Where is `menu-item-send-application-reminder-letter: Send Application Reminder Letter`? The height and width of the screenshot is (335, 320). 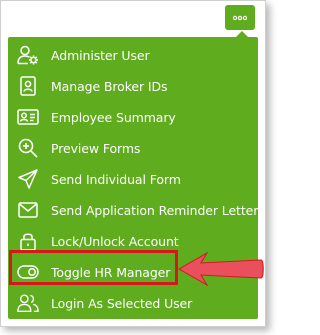 menu-item-send-application-reminder-letter: Send Application Reminder Letter is located at coordinates (133, 210).